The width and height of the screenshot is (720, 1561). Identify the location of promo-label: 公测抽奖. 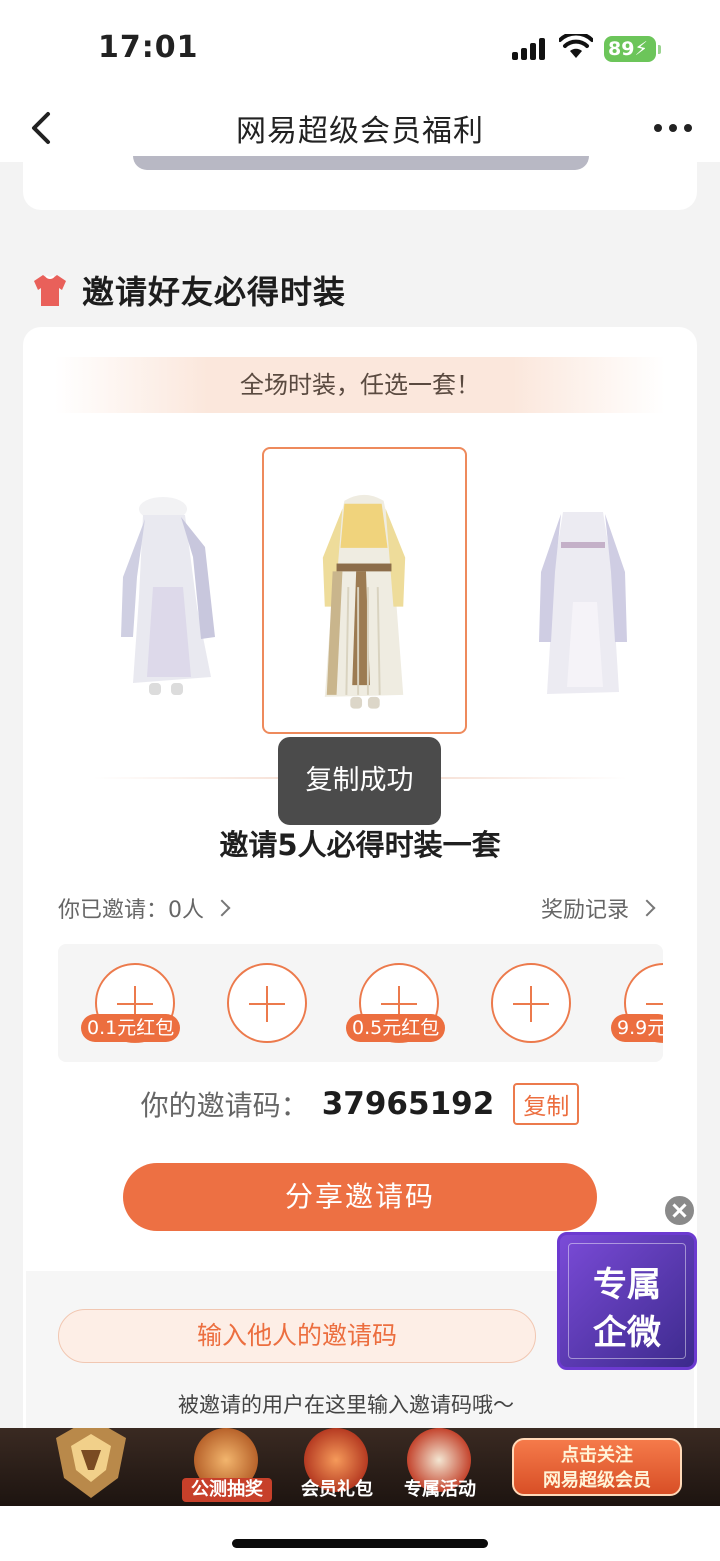
(227, 1490).